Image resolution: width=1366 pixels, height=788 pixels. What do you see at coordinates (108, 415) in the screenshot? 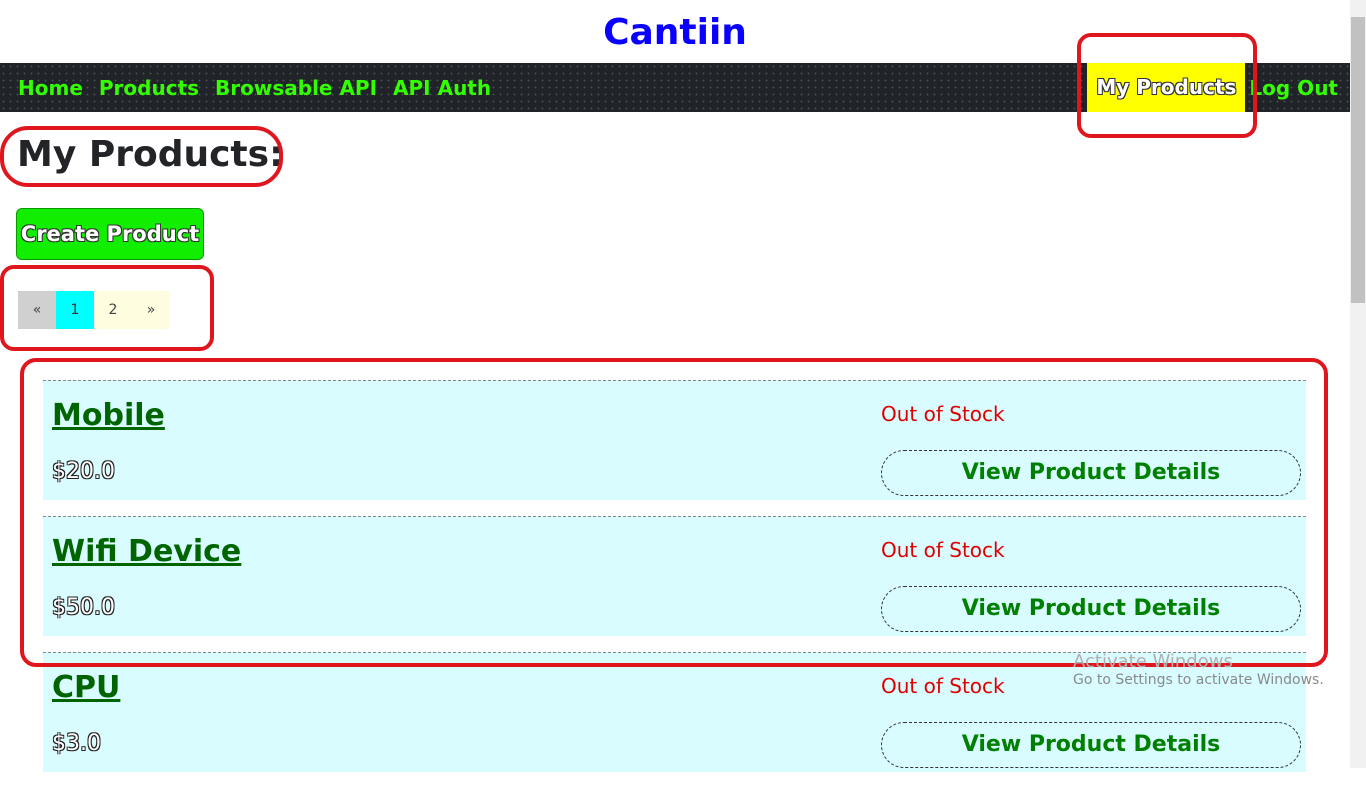
I see `product-name-link: Mobile` at bounding box center [108, 415].